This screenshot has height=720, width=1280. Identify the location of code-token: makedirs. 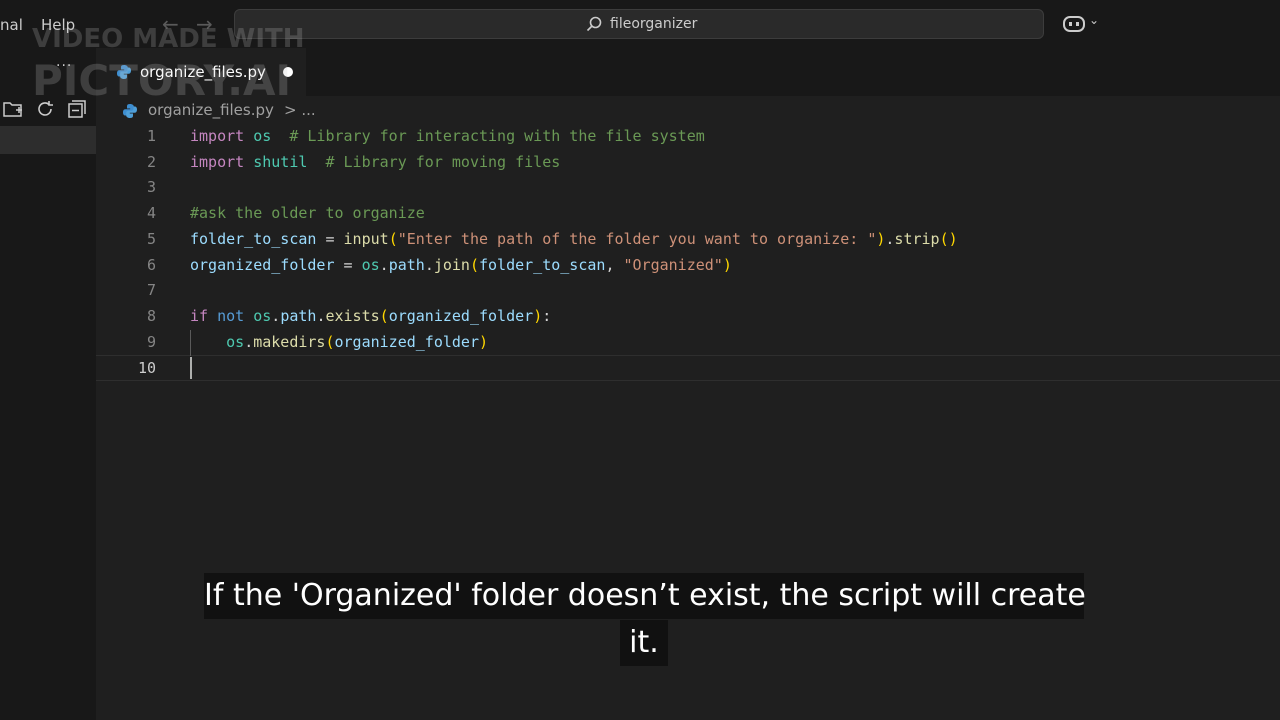
(289, 341).